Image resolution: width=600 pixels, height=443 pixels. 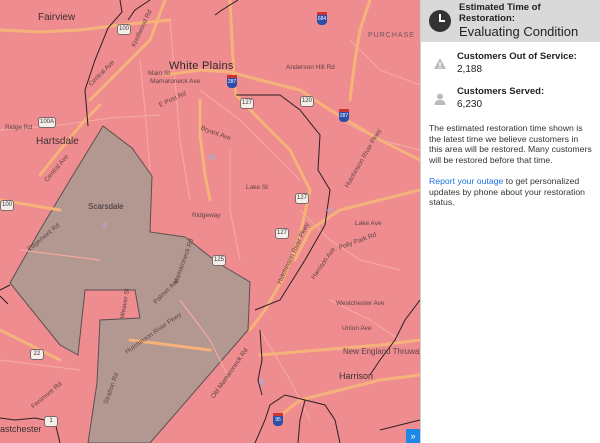 I want to click on expand-panel-button: », so click(x=413, y=436).